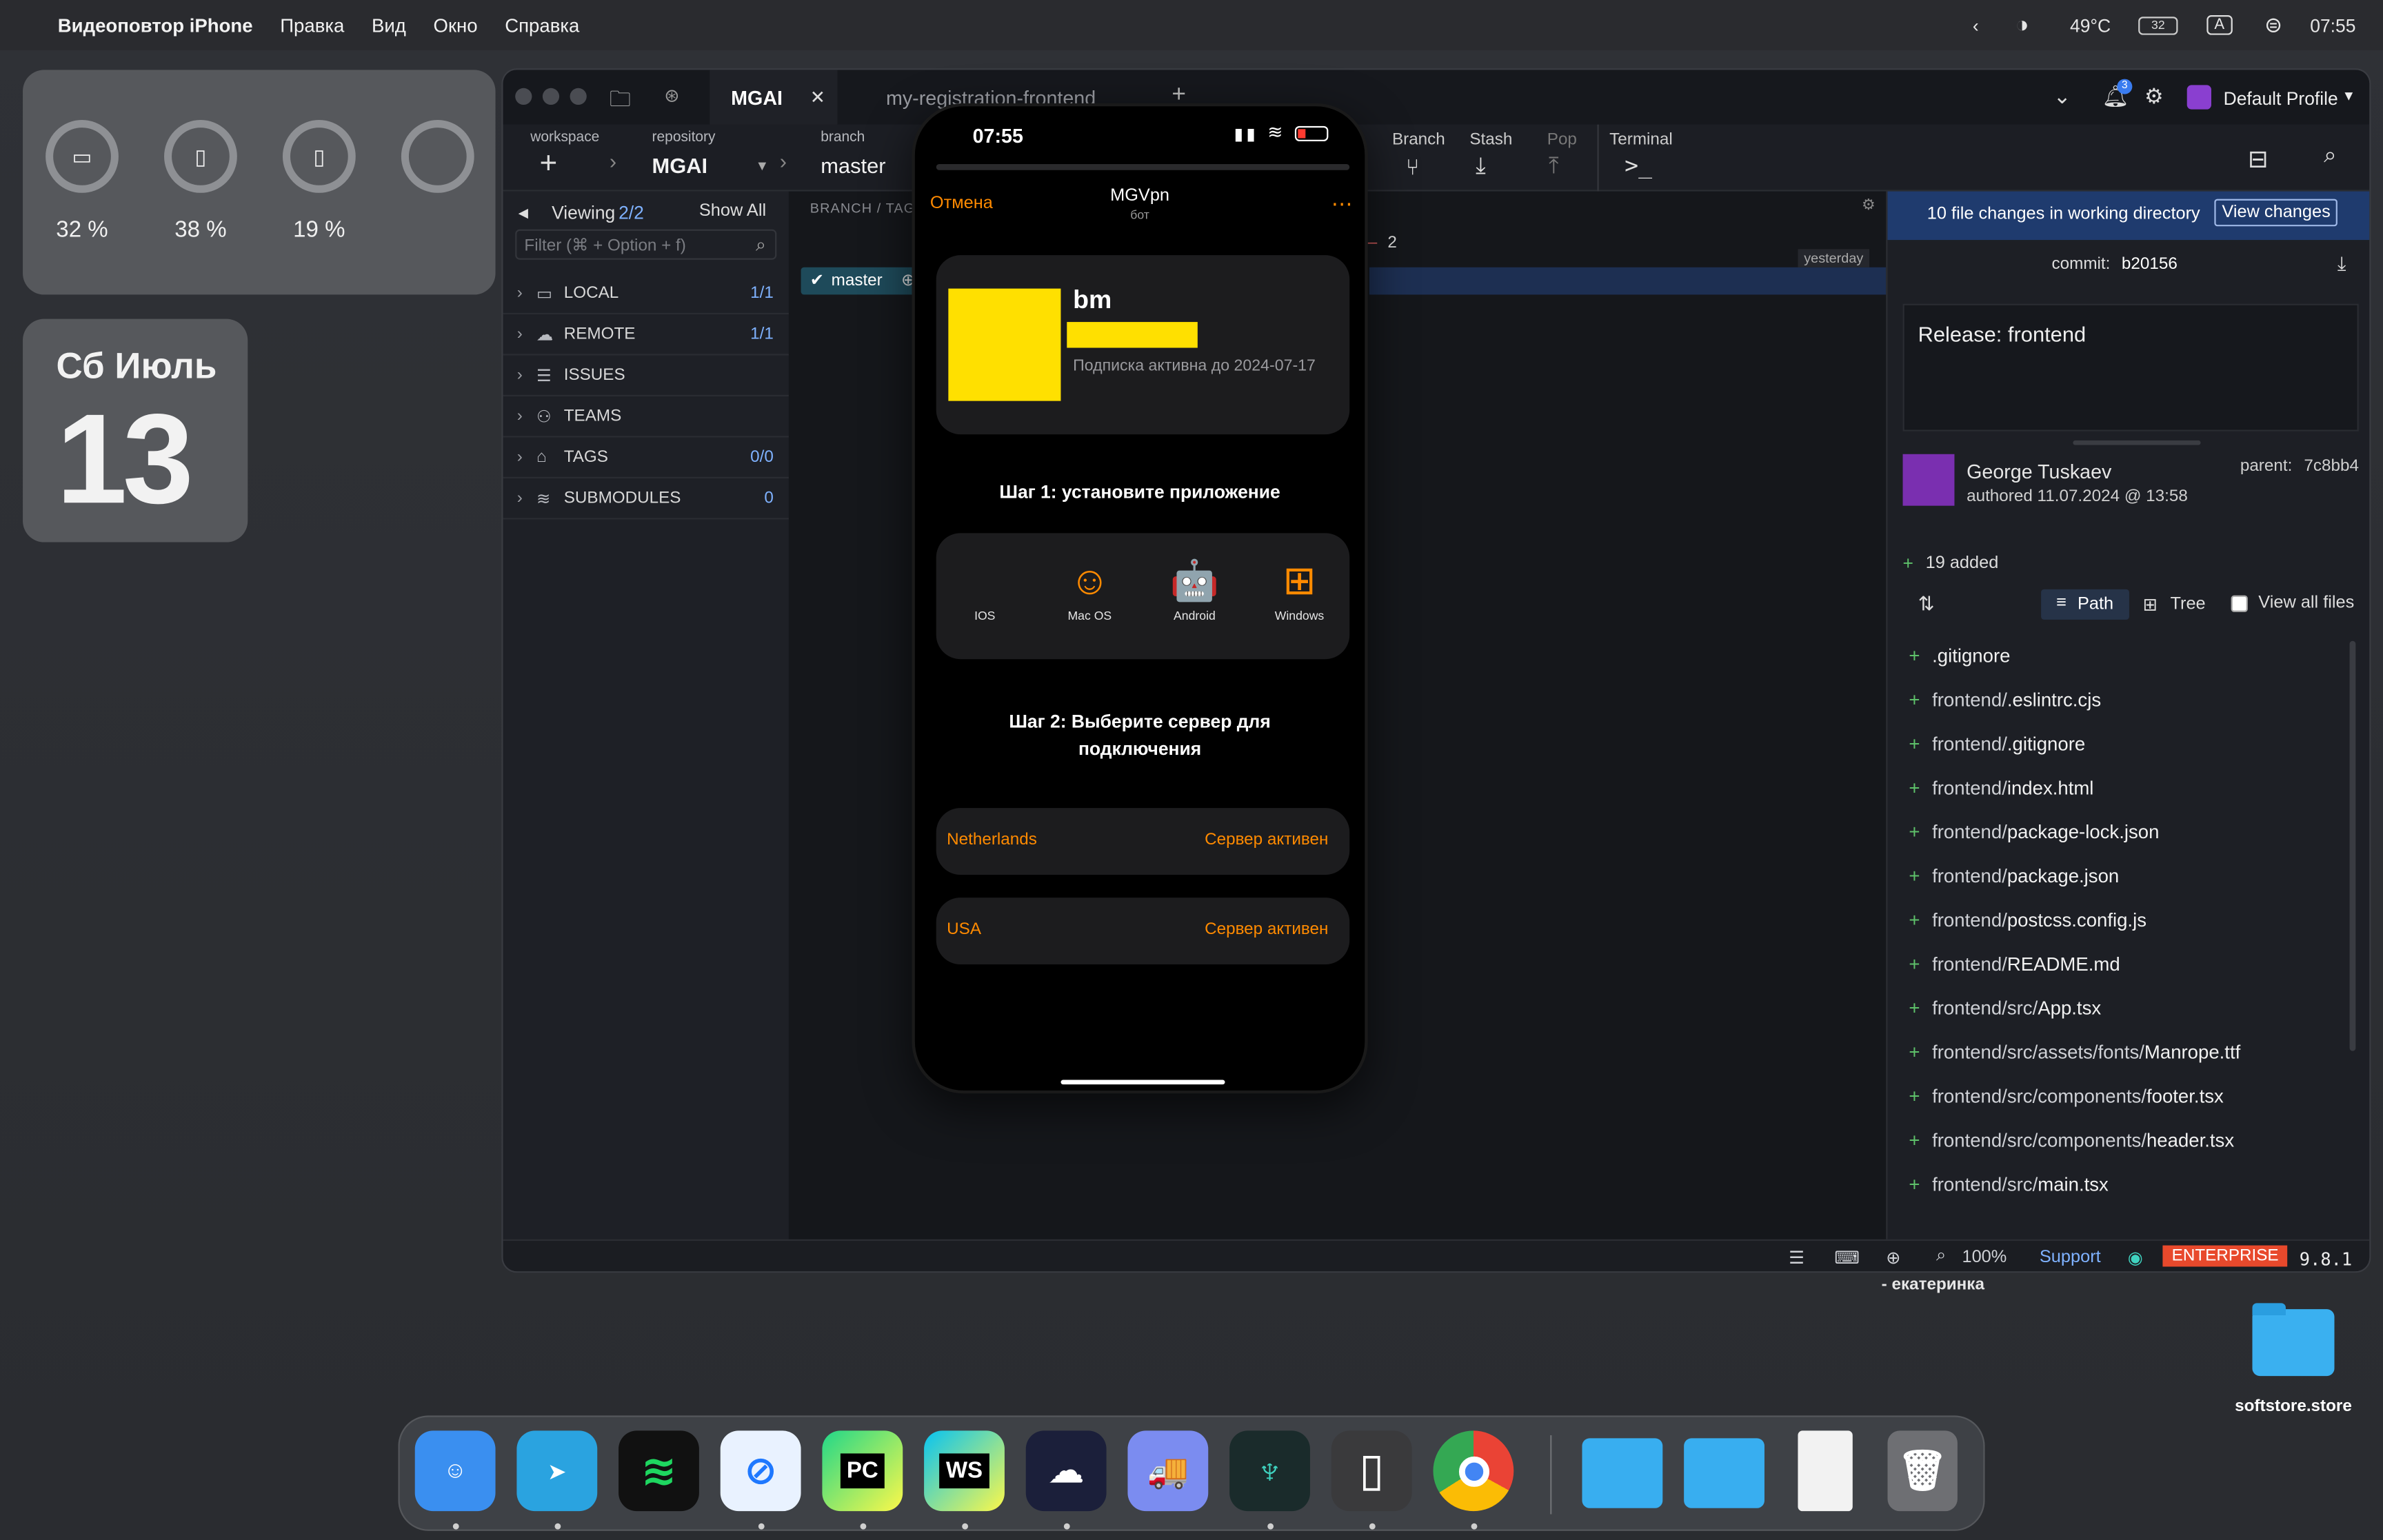 The image size is (2383, 1540). What do you see at coordinates (551, 97) in the screenshot?
I see `minimize-window-button` at bounding box center [551, 97].